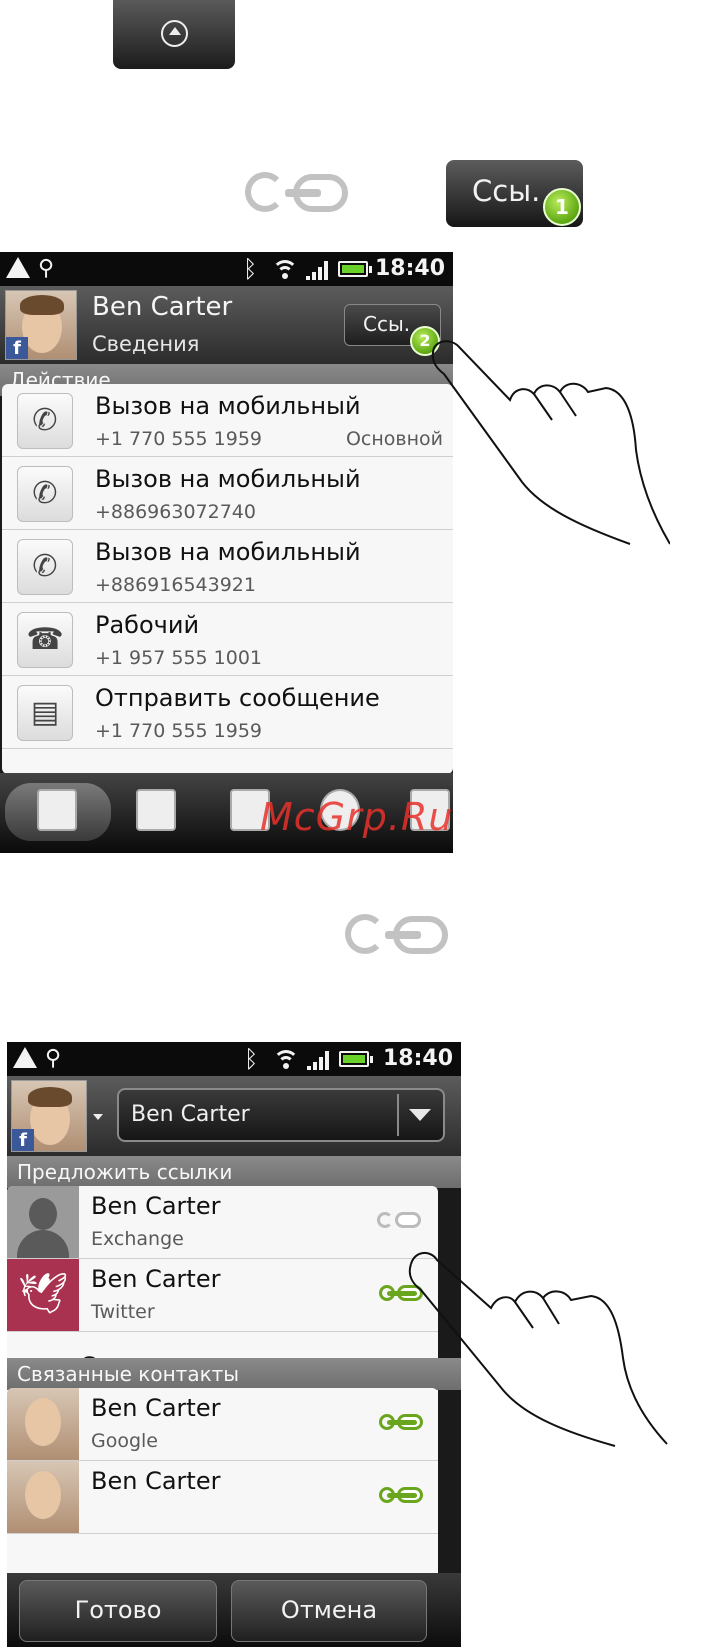  I want to click on twitter-icon: 🕊, so click(43, 1295).